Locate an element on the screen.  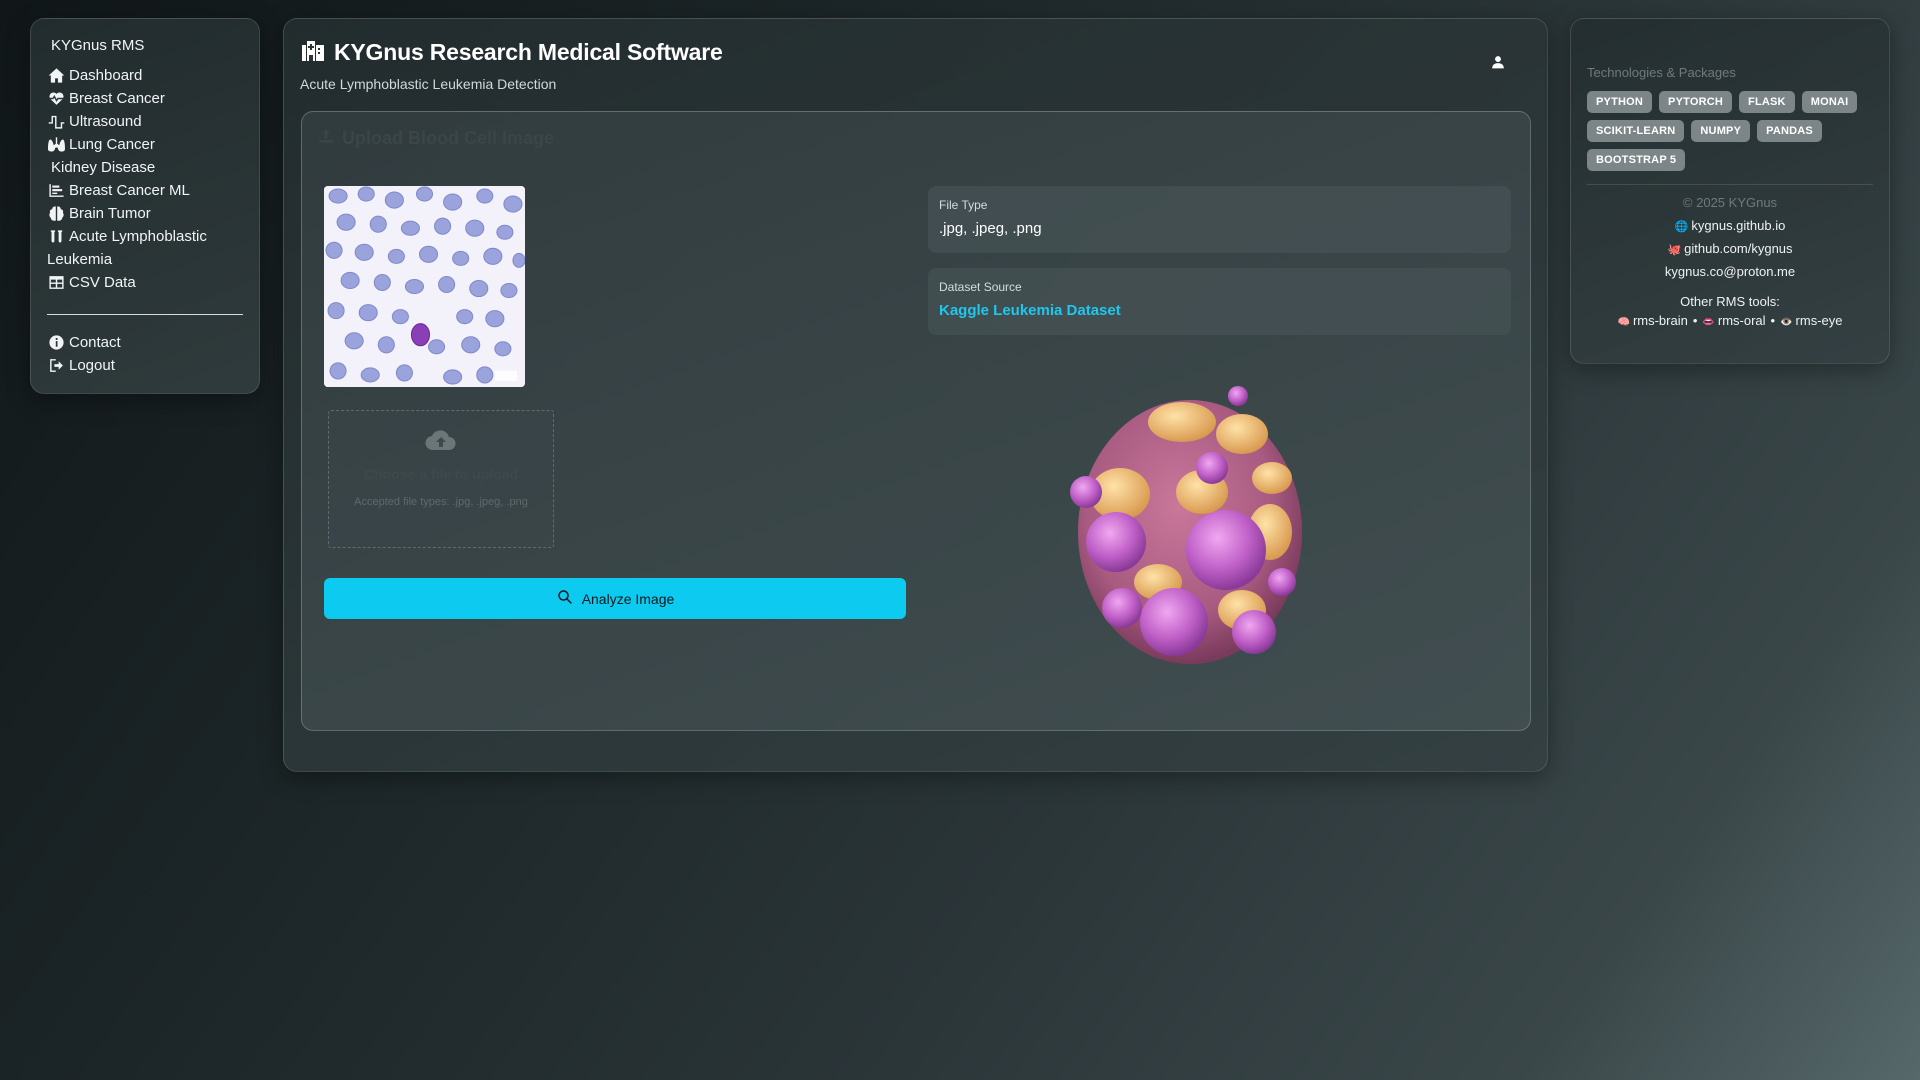
sidebar-item-lung-cancer: Lung Cancer is located at coordinates (145, 144).